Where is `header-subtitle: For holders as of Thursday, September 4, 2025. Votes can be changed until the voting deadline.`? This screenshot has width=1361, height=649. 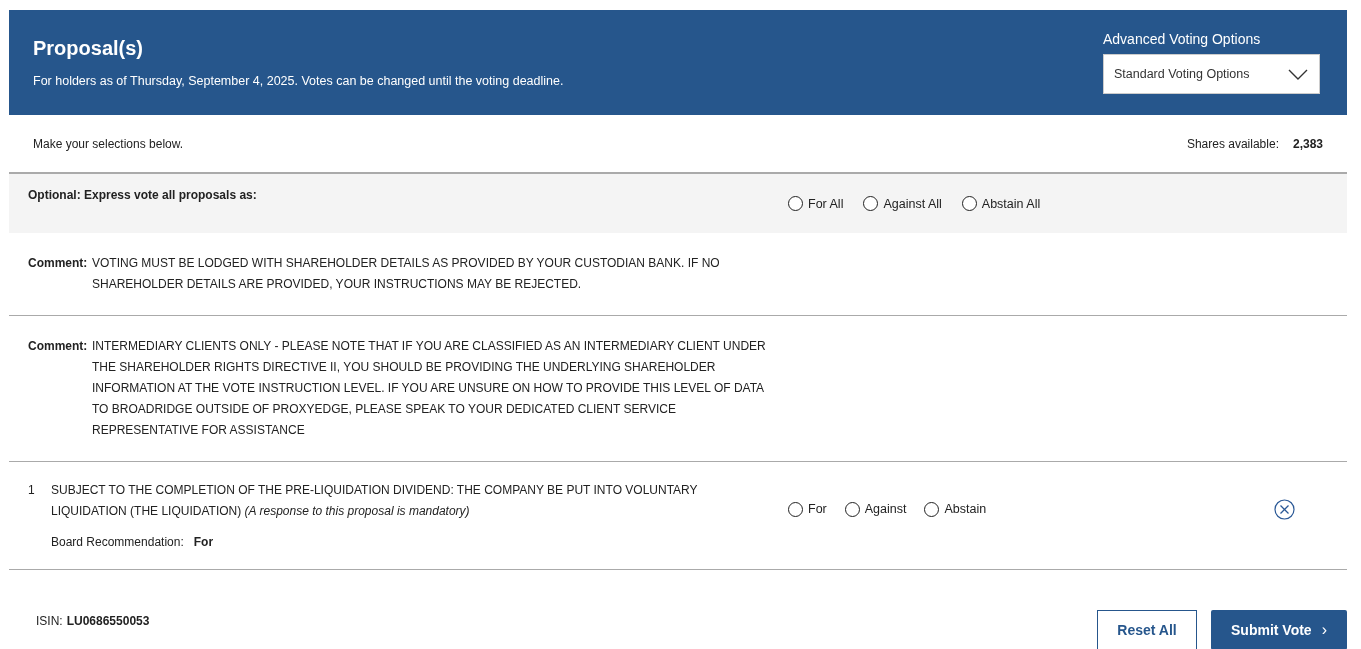 header-subtitle: For holders as of Thursday, September 4, 2025. Votes can be changed until the voting deadline. is located at coordinates (298, 81).